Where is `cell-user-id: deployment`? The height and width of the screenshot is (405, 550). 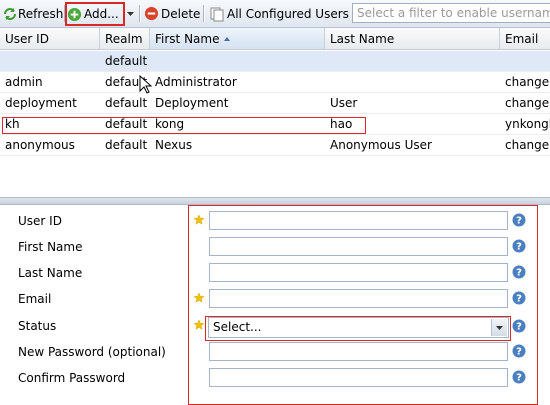 cell-user-id: deployment is located at coordinates (41, 103).